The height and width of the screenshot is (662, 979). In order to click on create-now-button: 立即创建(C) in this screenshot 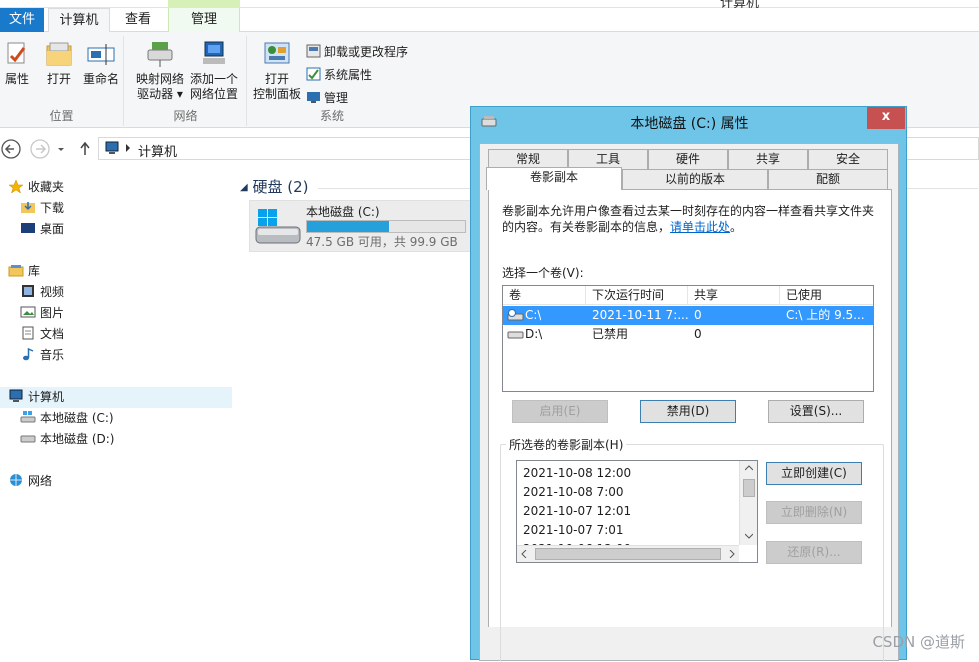, I will do `click(814, 473)`.